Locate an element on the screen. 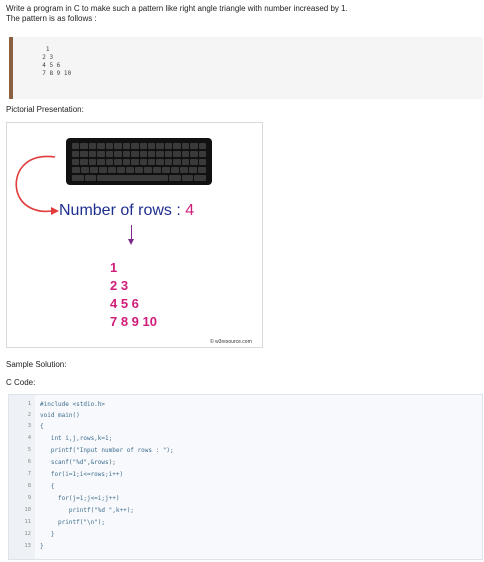 The height and width of the screenshot is (562, 484). code-text: printf("%d ",k++); is located at coordinates (87, 510).